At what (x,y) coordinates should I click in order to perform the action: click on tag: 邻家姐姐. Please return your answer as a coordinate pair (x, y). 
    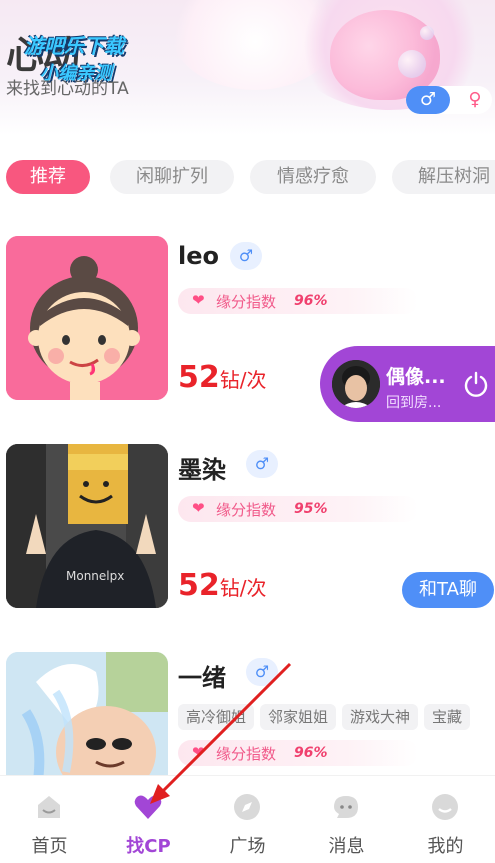
    Looking at the image, I should click on (298, 717).